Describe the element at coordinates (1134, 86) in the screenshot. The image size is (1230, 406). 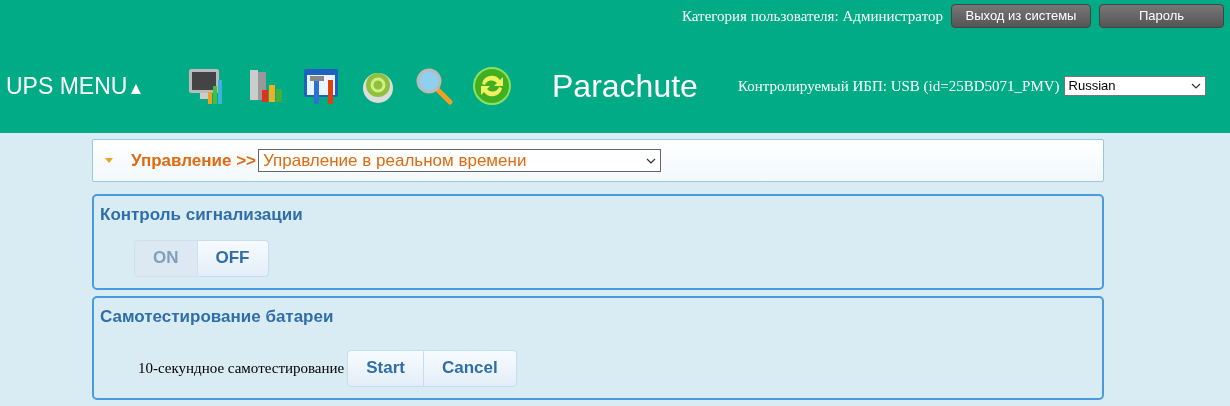
I see `language-select: Russian` at that location.